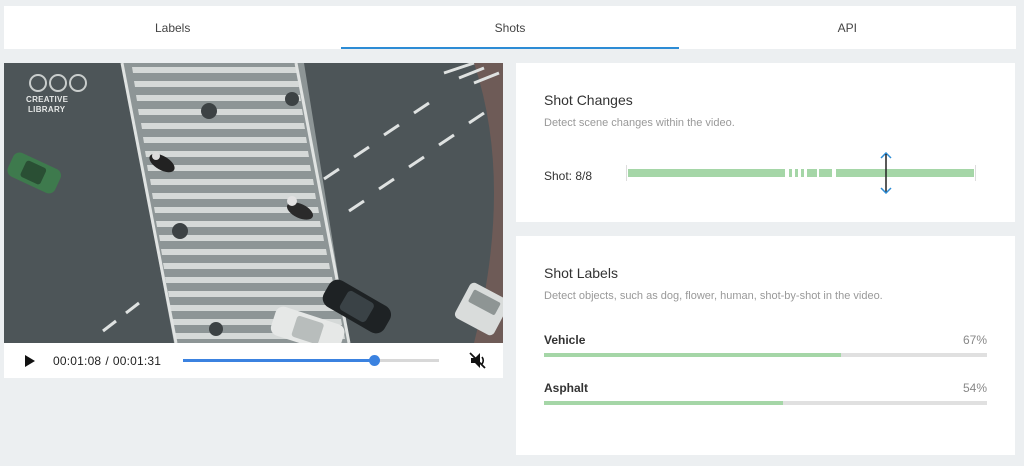 Image resolution: width=1024 pixels, height=466 pixels. Describe the element at coordinates (975, 173) in the screenshot. I see `shot-timeline-end-tick` at that location.